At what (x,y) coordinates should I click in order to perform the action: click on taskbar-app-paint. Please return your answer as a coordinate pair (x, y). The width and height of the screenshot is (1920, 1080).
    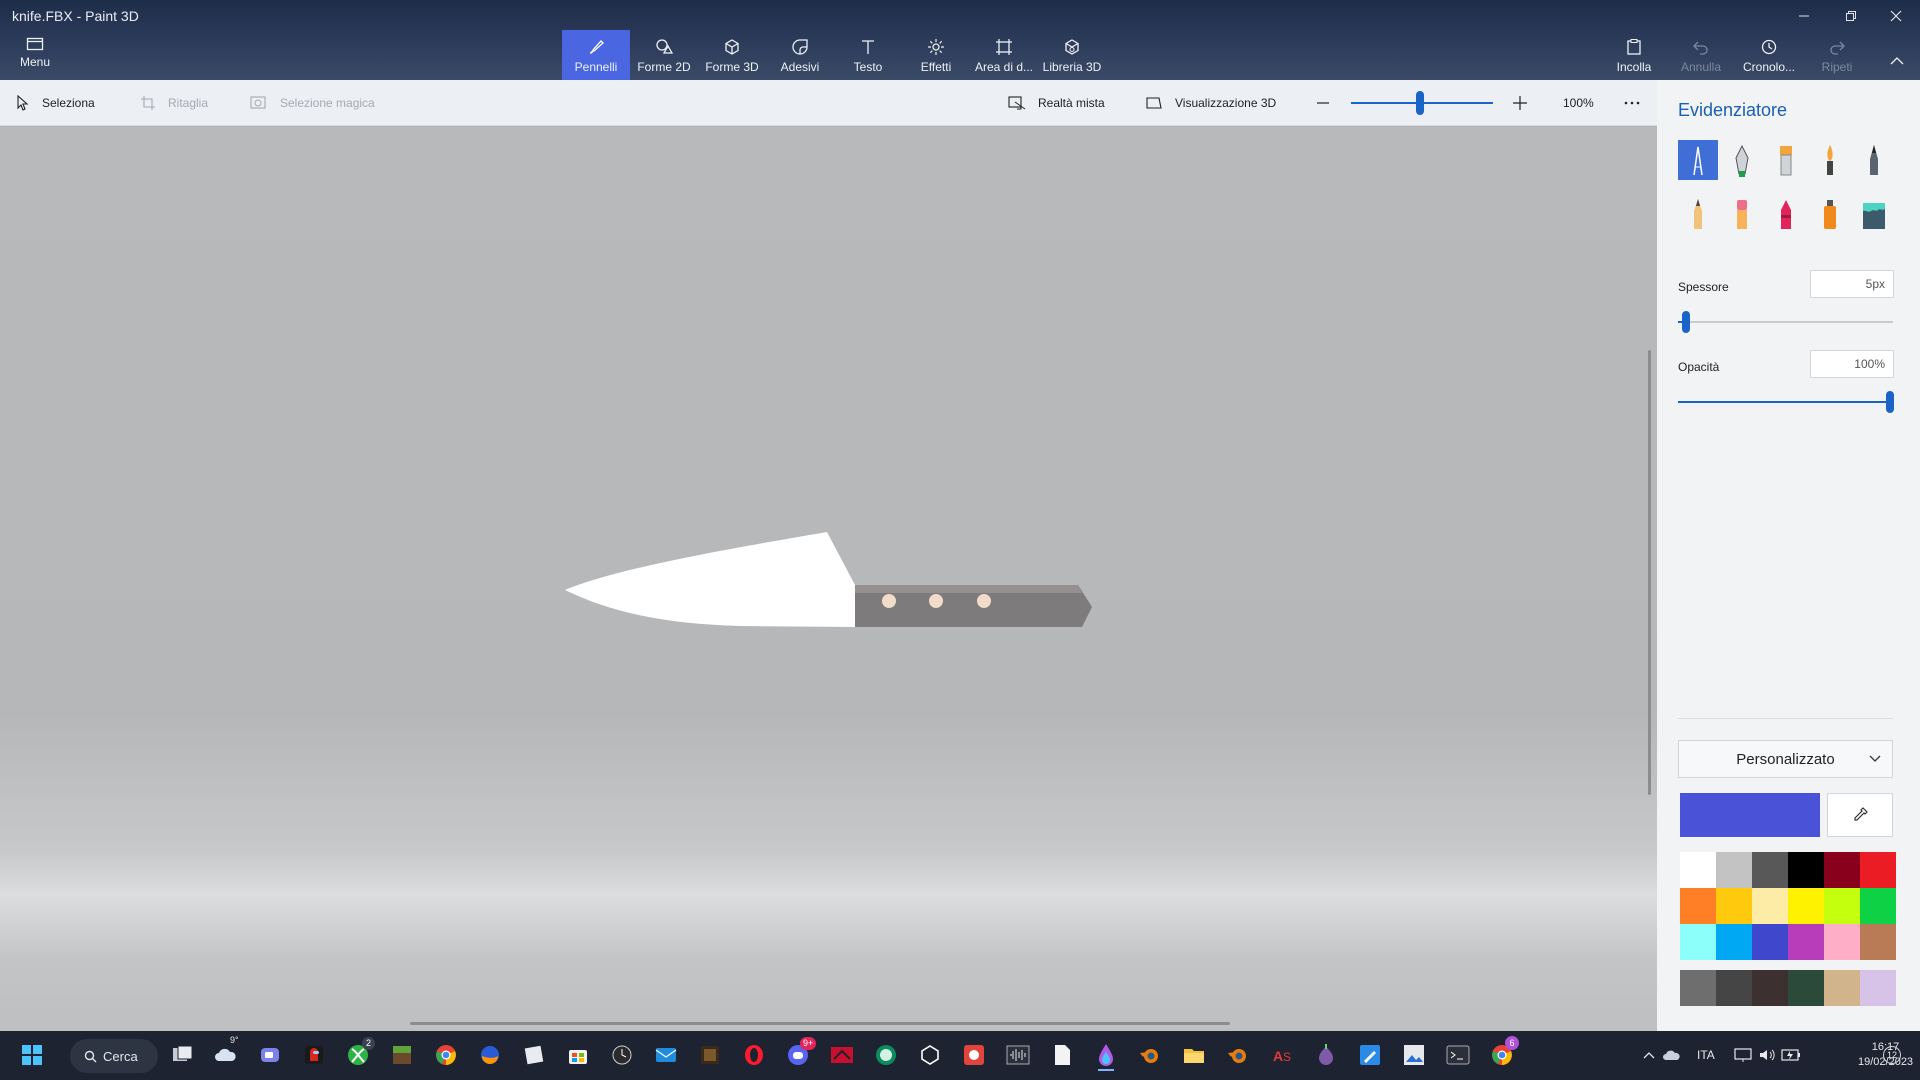
    Looking at the image, I should click on (1370, 1055).